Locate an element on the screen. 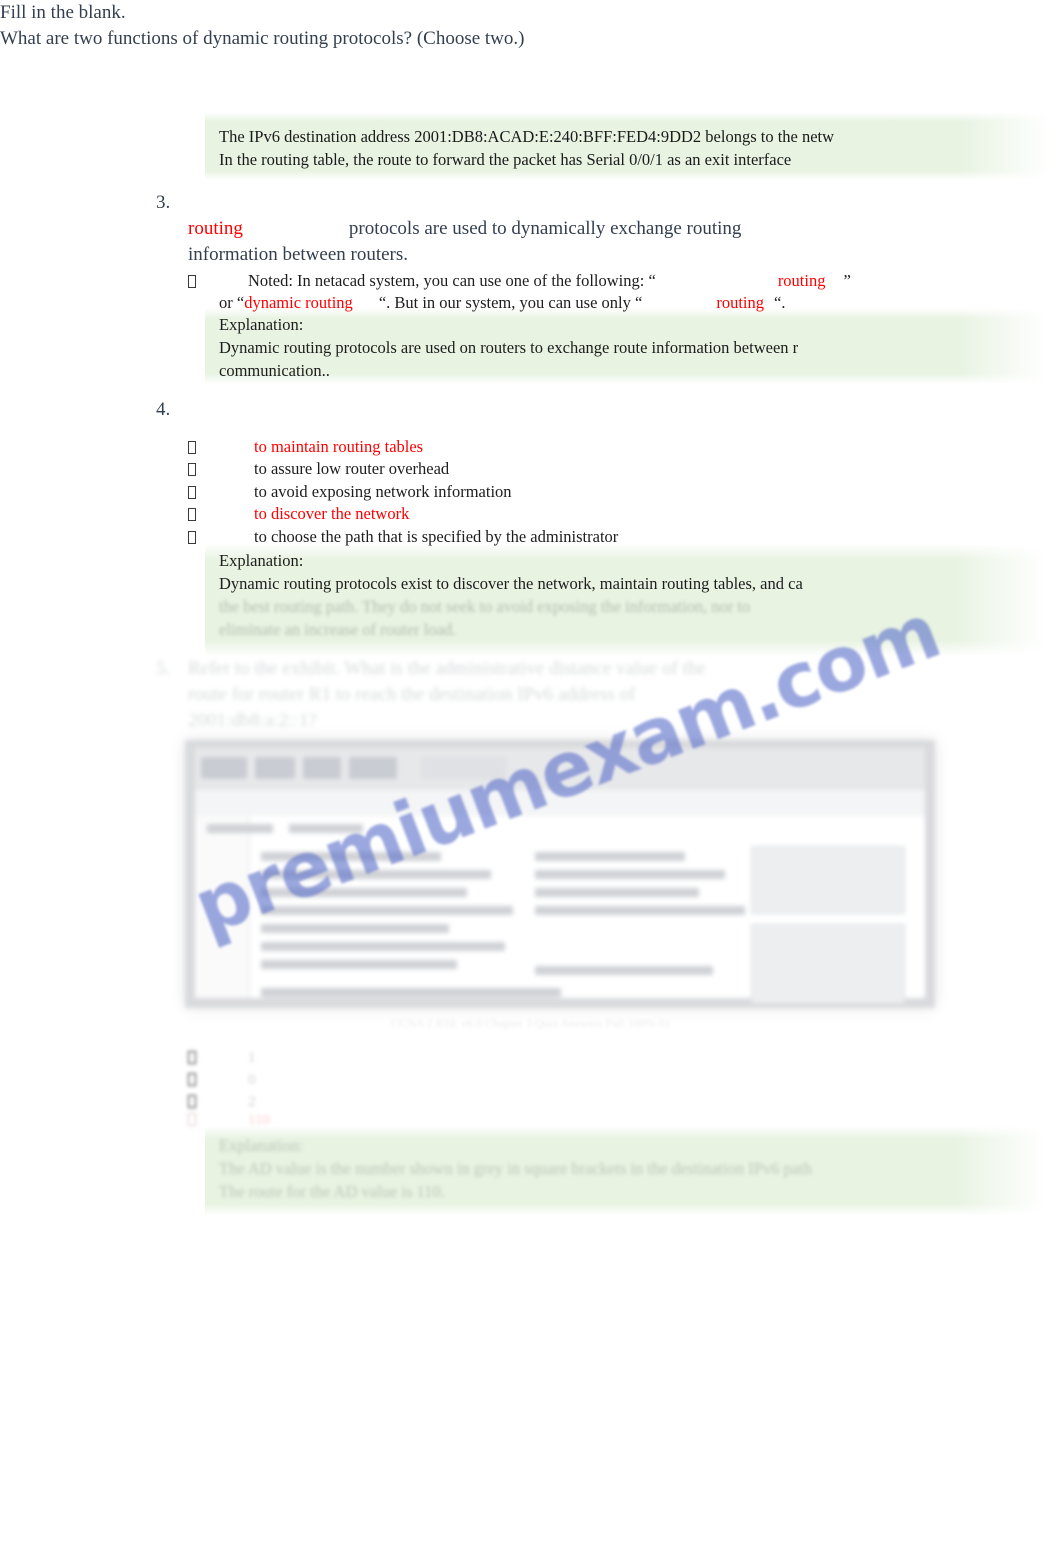  question-5-option-3-label: 2 is located at coordinates (252, 1102).